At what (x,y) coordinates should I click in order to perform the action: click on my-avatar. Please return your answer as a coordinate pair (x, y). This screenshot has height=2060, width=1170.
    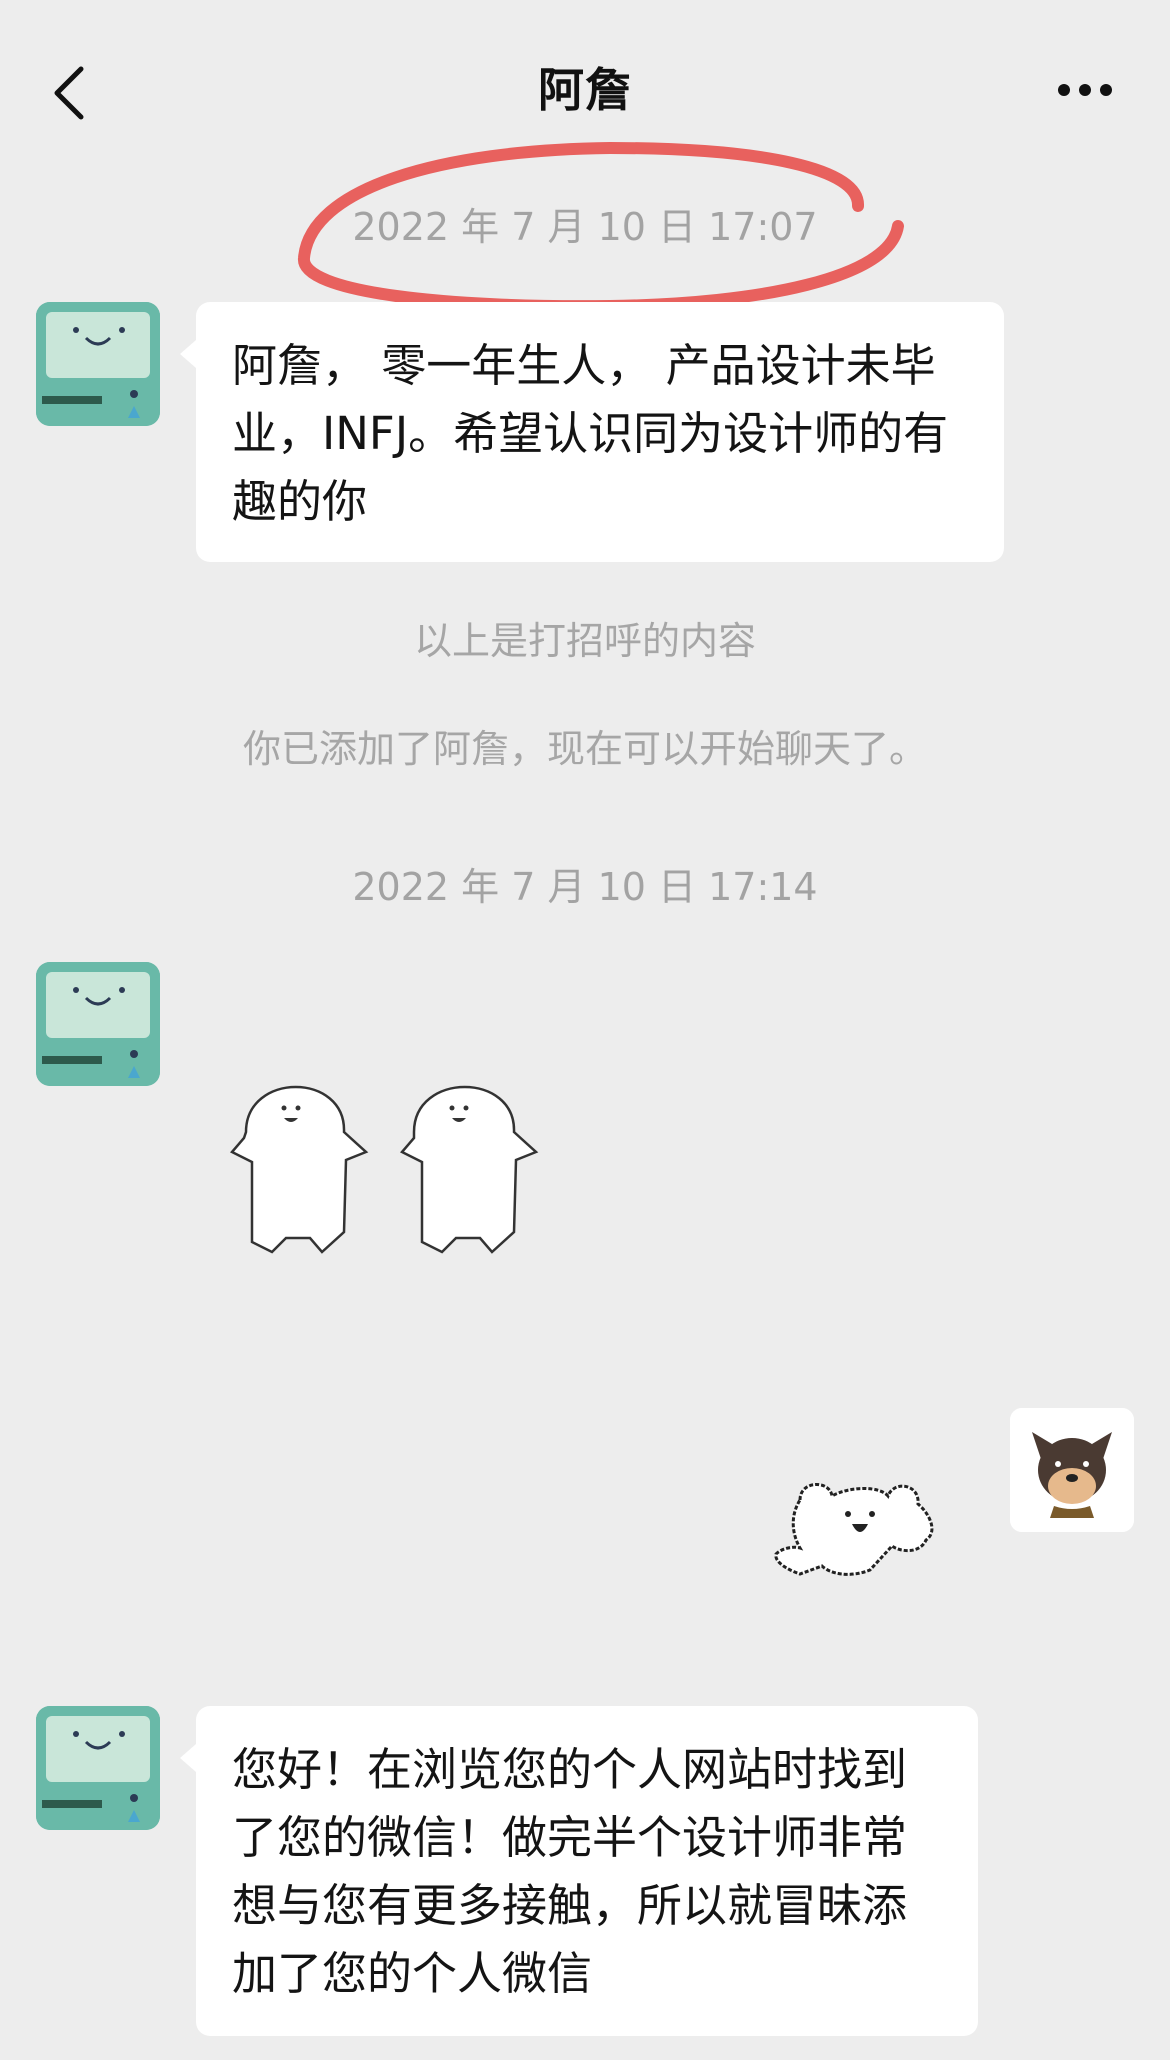
    Looking at the image, I should click on (1072, 1470).